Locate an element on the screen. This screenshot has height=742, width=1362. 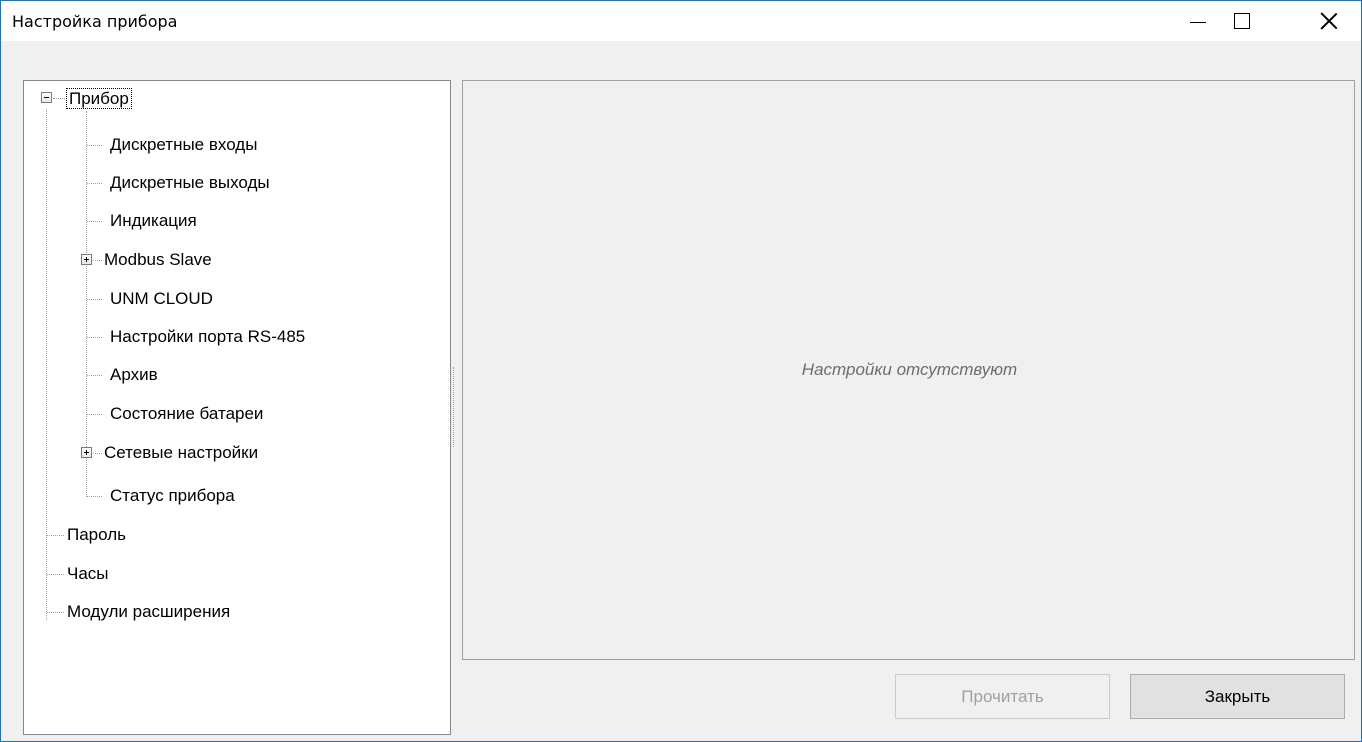
maximize-button is located at coordinates (1242, 21).